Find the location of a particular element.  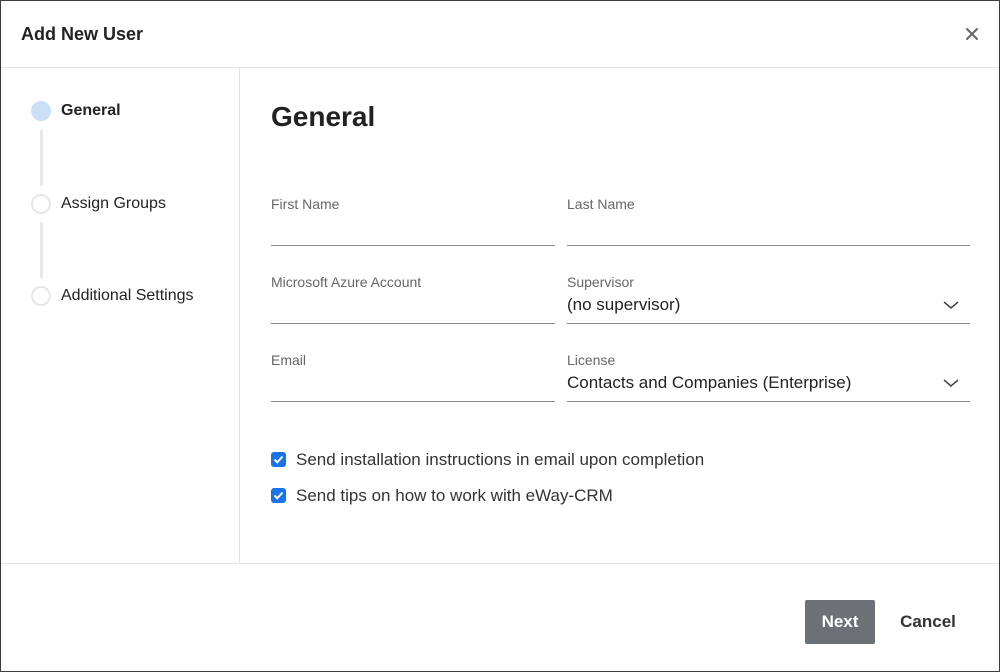

first-name-field: First Name is located at coordinates (413, 221).